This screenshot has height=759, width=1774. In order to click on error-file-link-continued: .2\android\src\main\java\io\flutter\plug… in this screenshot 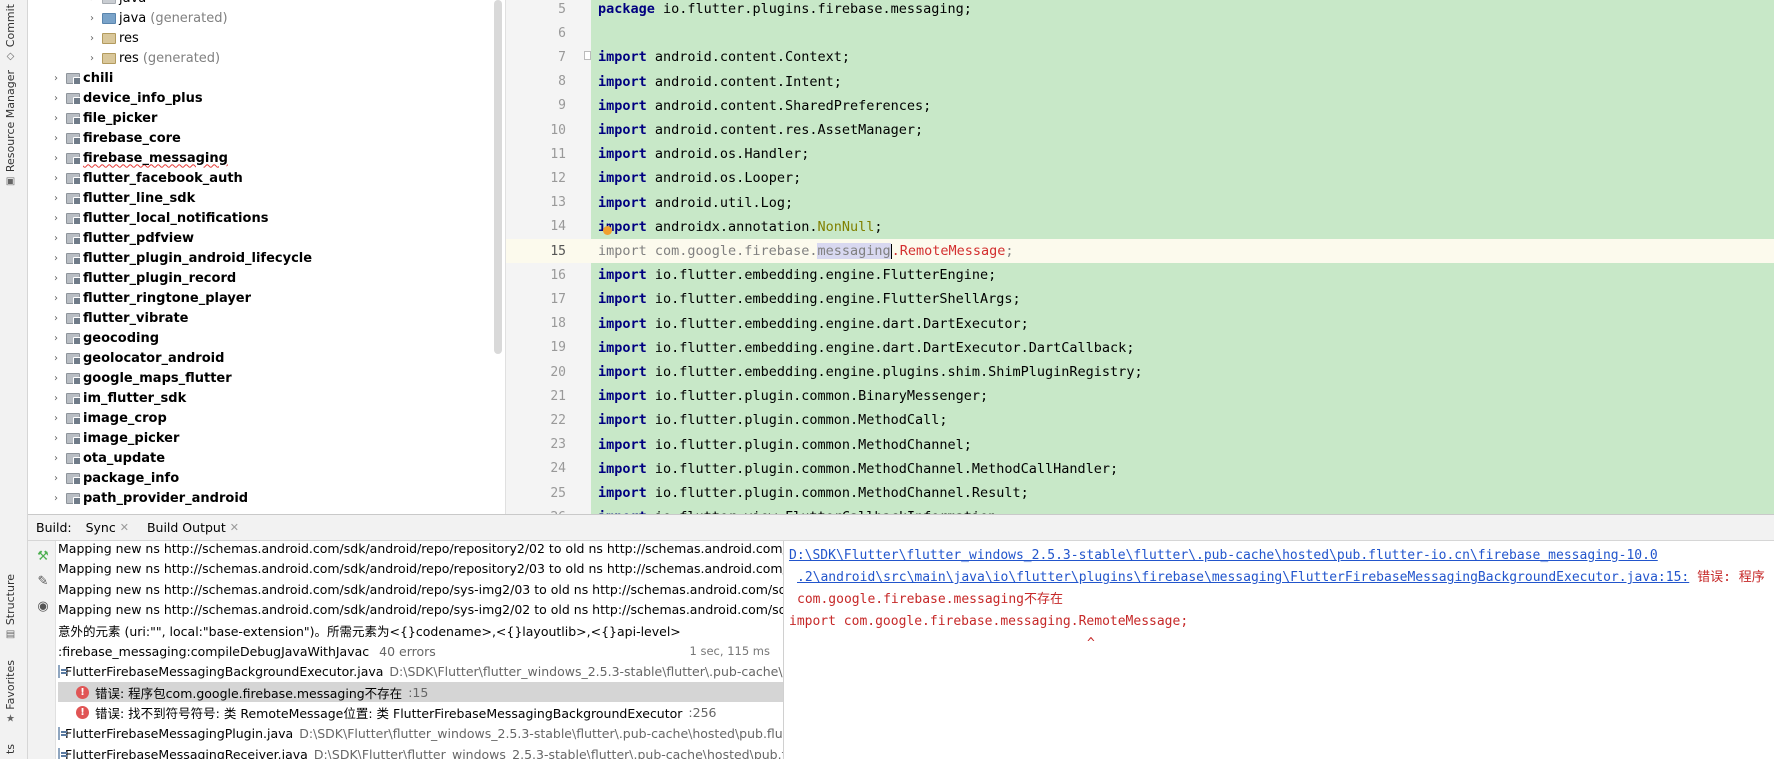, I will do `click(1243, 577)`.